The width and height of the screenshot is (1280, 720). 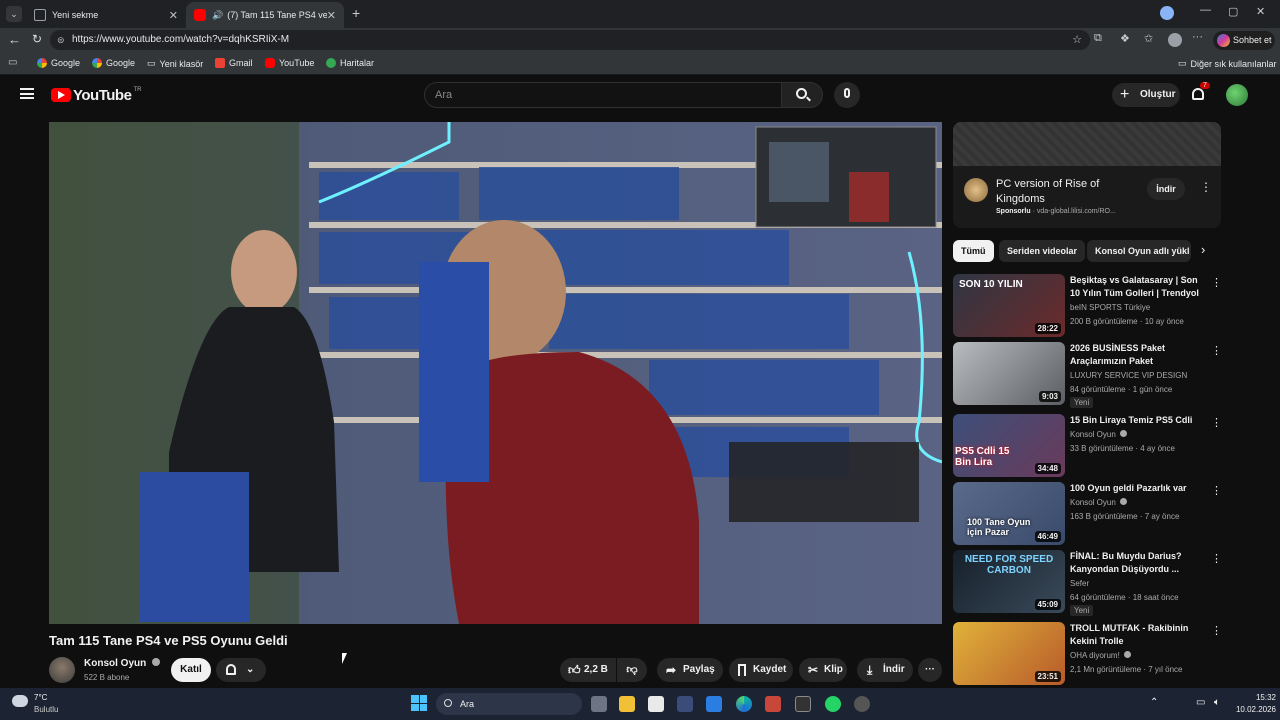 What do you see at coordinates (12, 62) in the screenshot?
I see `sidebar-toggle-icon: ▭` at bounding box center [12, 62].